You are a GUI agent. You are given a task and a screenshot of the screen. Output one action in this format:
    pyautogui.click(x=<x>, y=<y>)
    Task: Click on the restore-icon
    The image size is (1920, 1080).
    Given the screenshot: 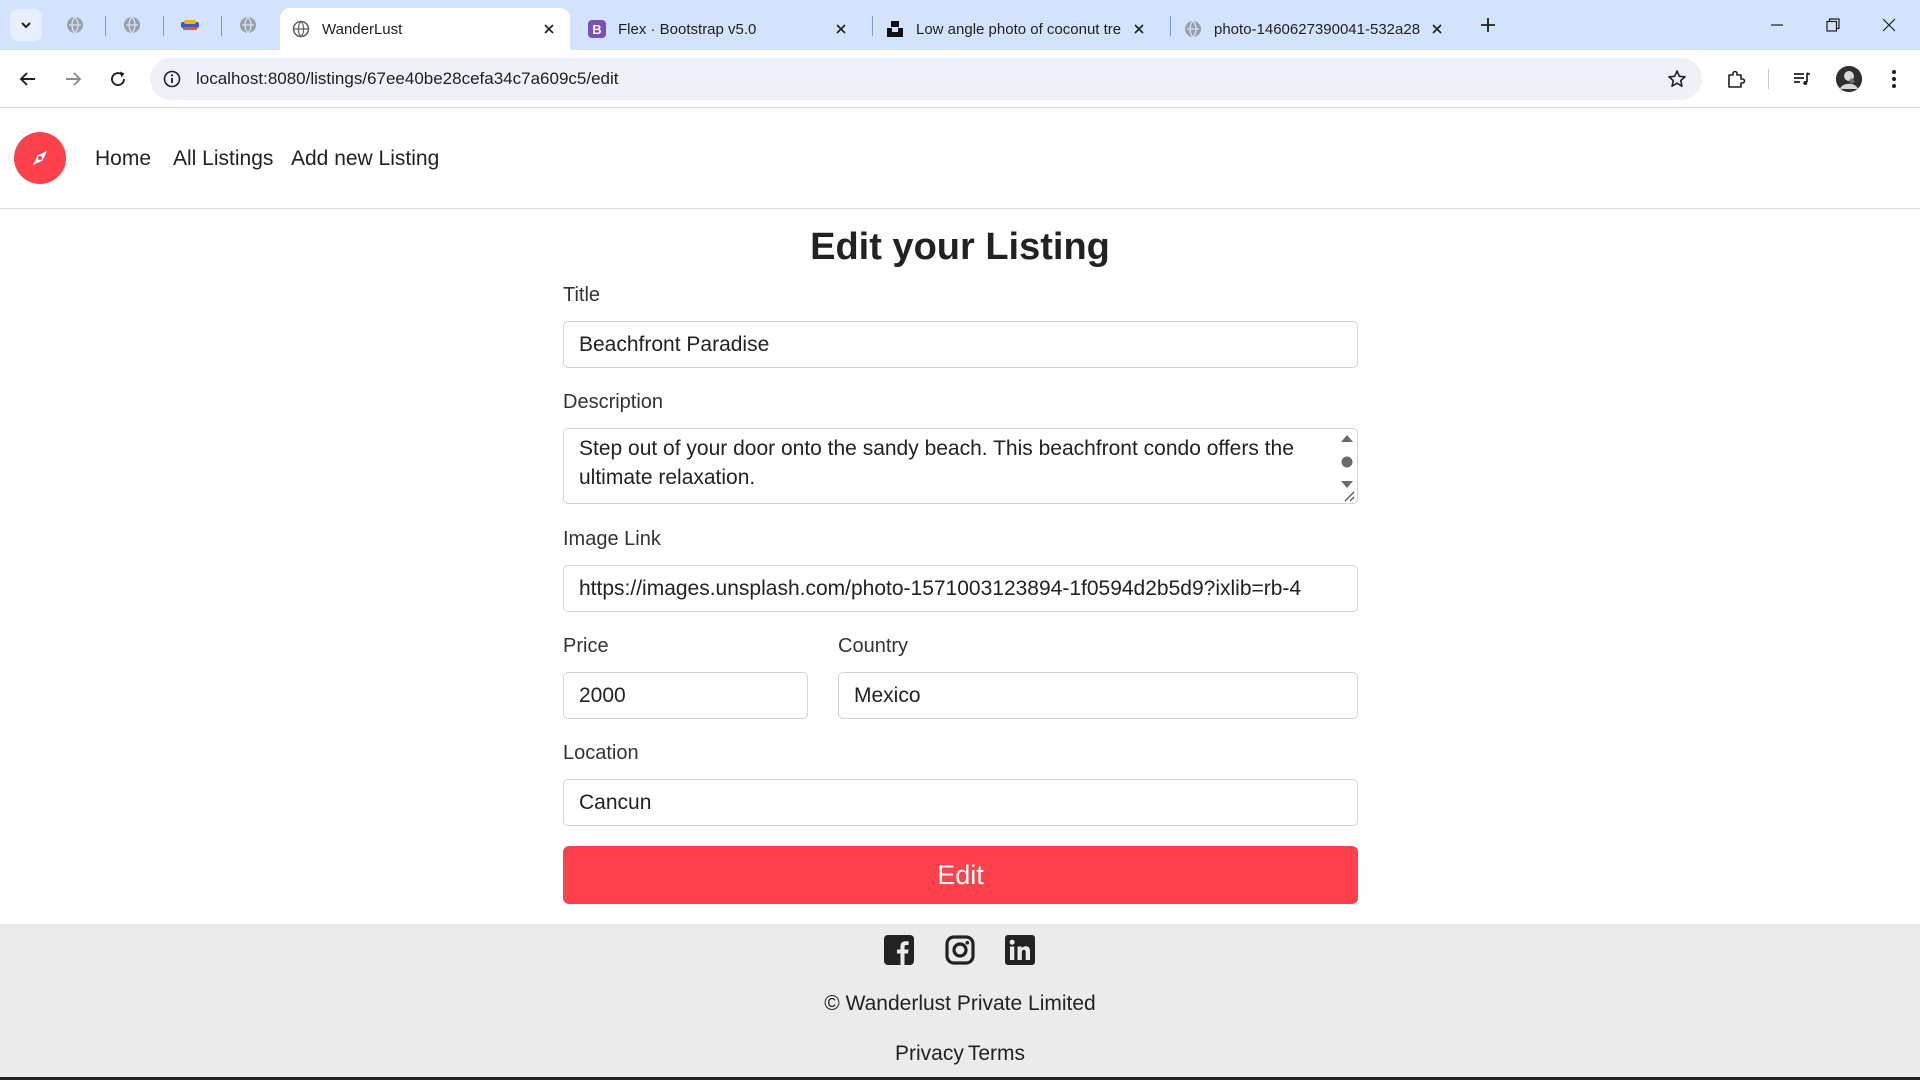 What is the action you would take?
    pyautogui.click(x=1833, y=25)
    